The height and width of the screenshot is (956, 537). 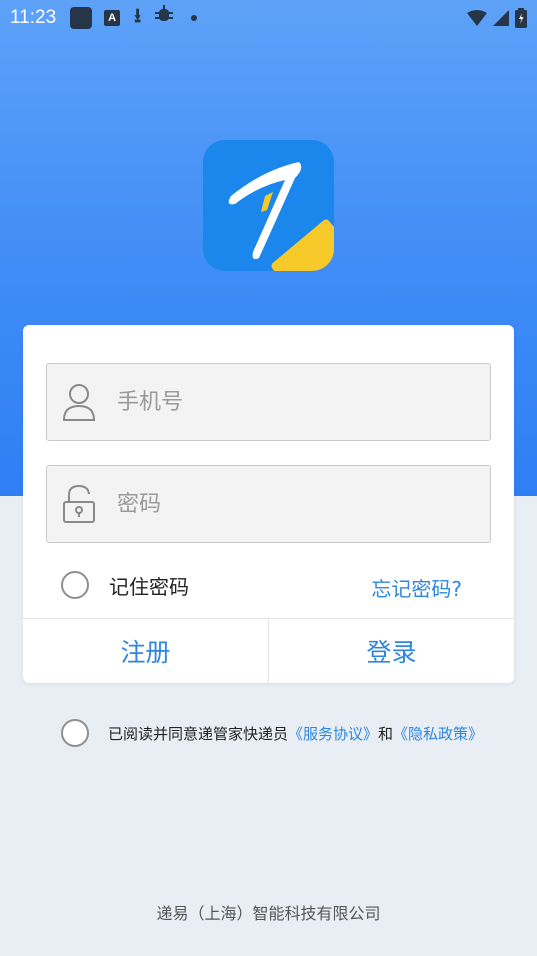 I want to click on battery-icon, so click(x=521, y=18).